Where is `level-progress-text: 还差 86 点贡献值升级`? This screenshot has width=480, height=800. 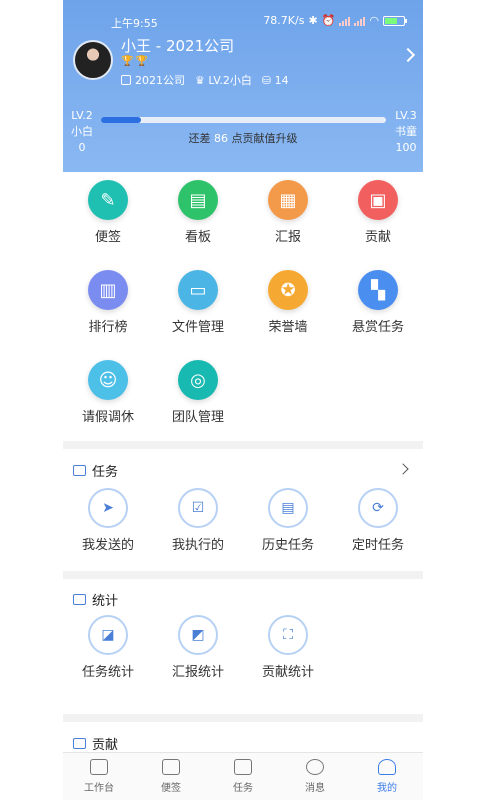 level-progress-text: 还差 86 点贡献值升级 is located at coordinates (243, 138).